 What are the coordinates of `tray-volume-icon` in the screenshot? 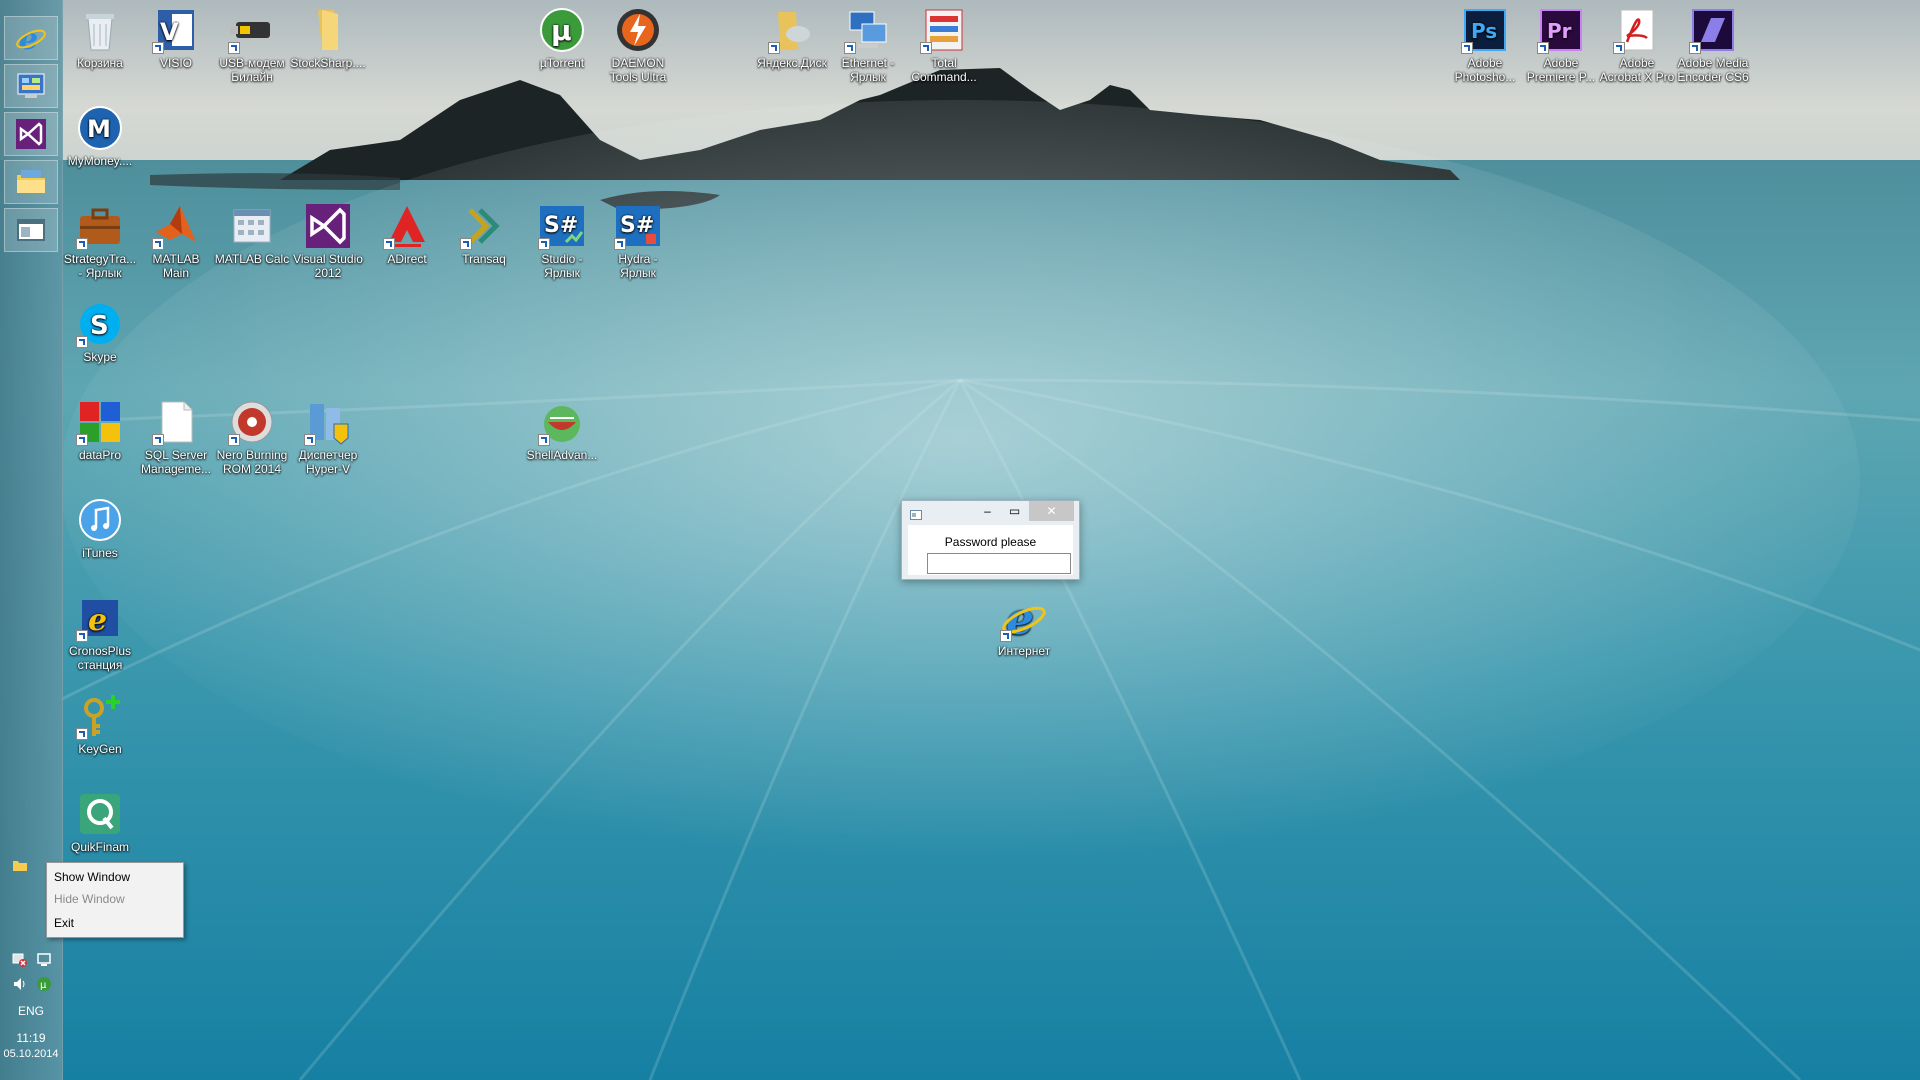 It's located at (20, 984).